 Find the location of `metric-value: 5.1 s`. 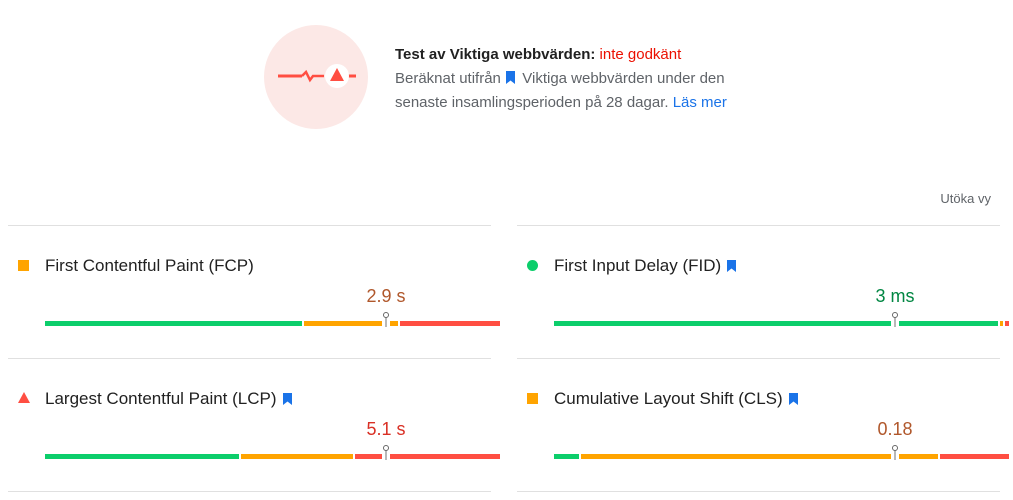

metric-value: 5.1 s is located at coordinates (386, 429).